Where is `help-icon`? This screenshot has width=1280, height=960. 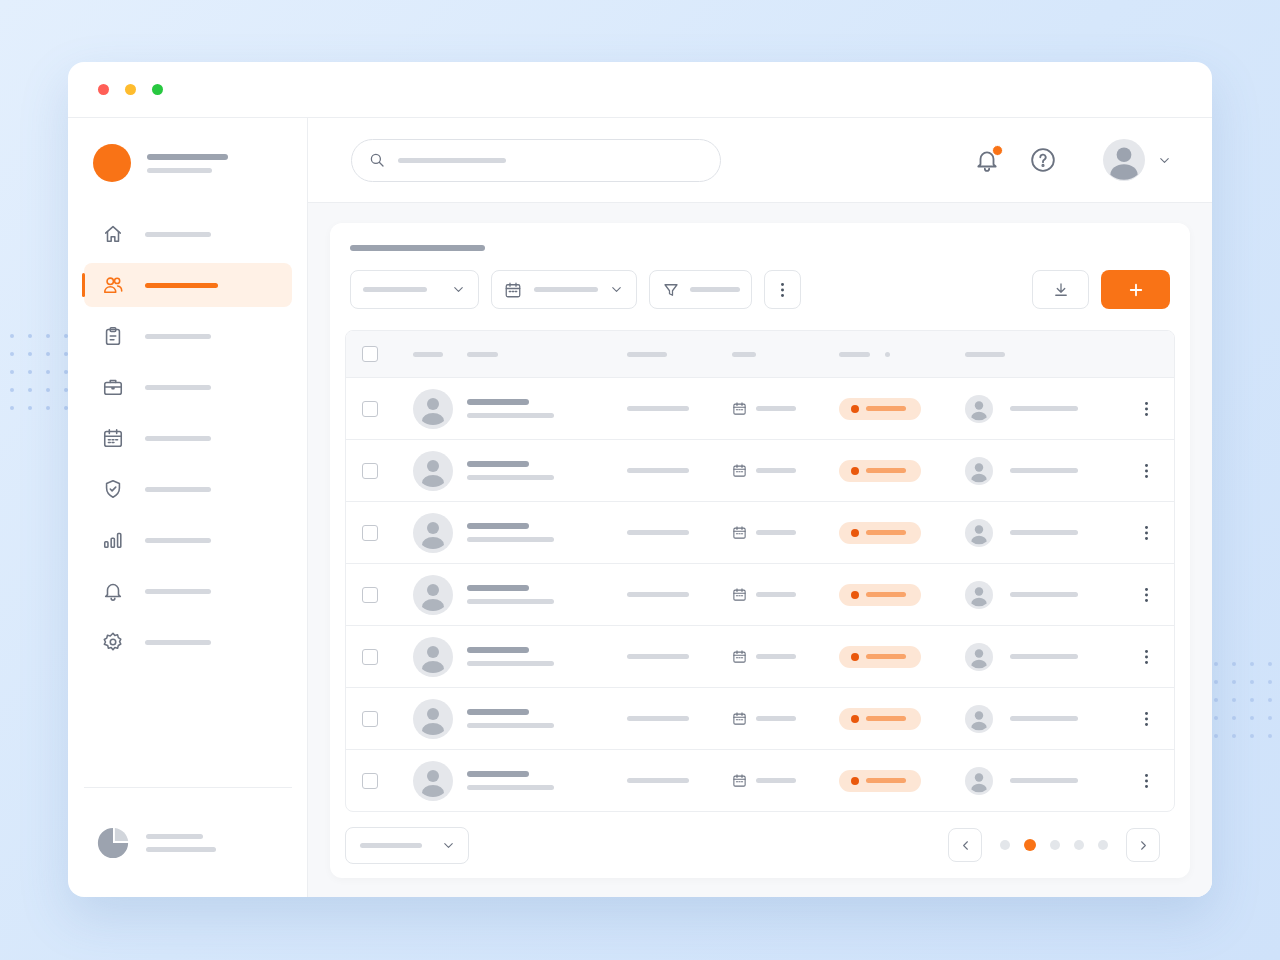 help-icon is located at coordinates (1043, 160).